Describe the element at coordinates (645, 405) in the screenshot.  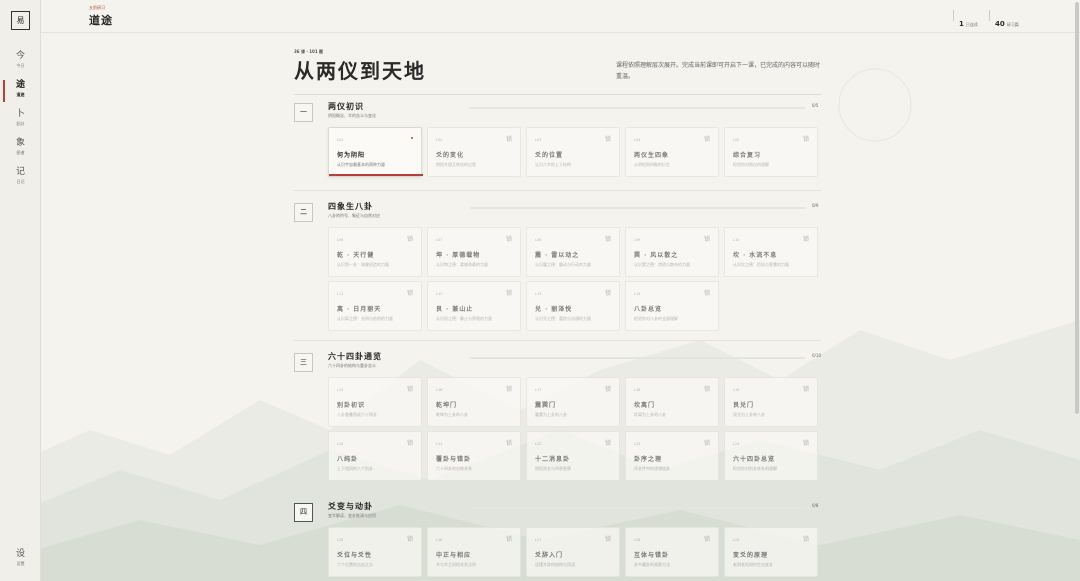
I see `lesson-title: 坎离门` at that location.